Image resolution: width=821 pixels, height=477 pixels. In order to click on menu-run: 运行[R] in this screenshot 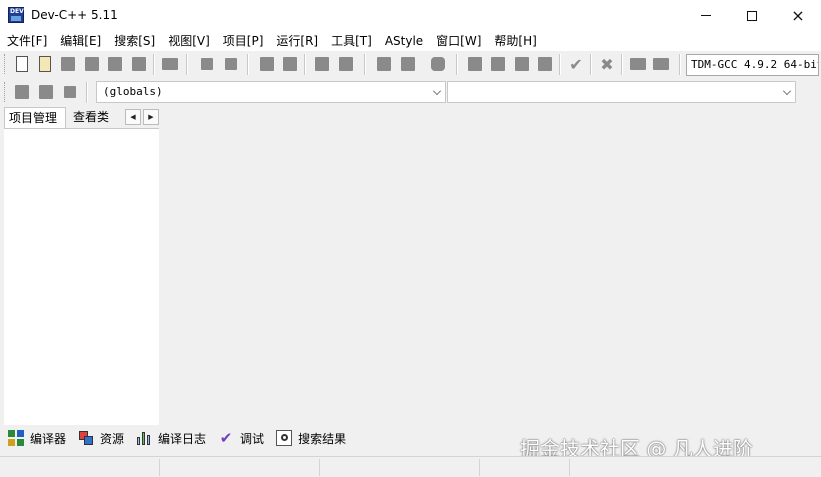, I will do `click(296, 41)`.